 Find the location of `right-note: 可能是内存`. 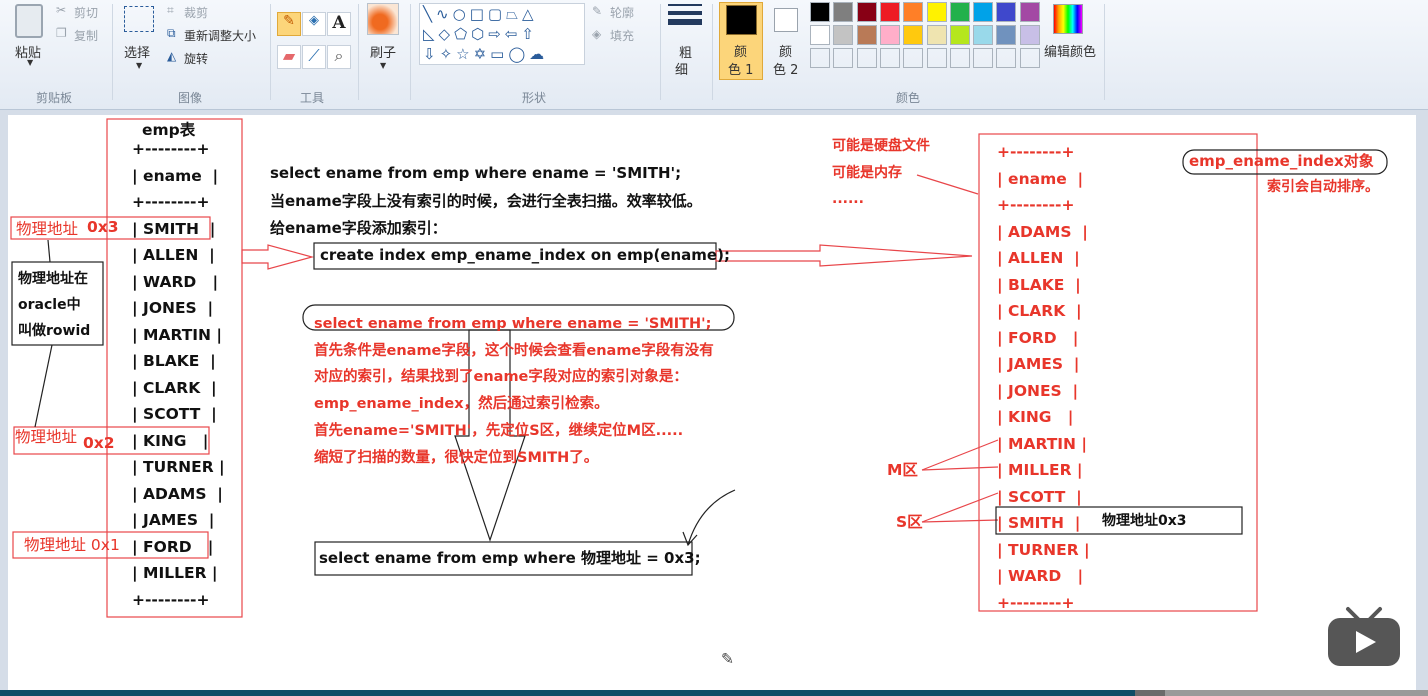

right-note: 可能是内存 is located at coordinates (867, 173).